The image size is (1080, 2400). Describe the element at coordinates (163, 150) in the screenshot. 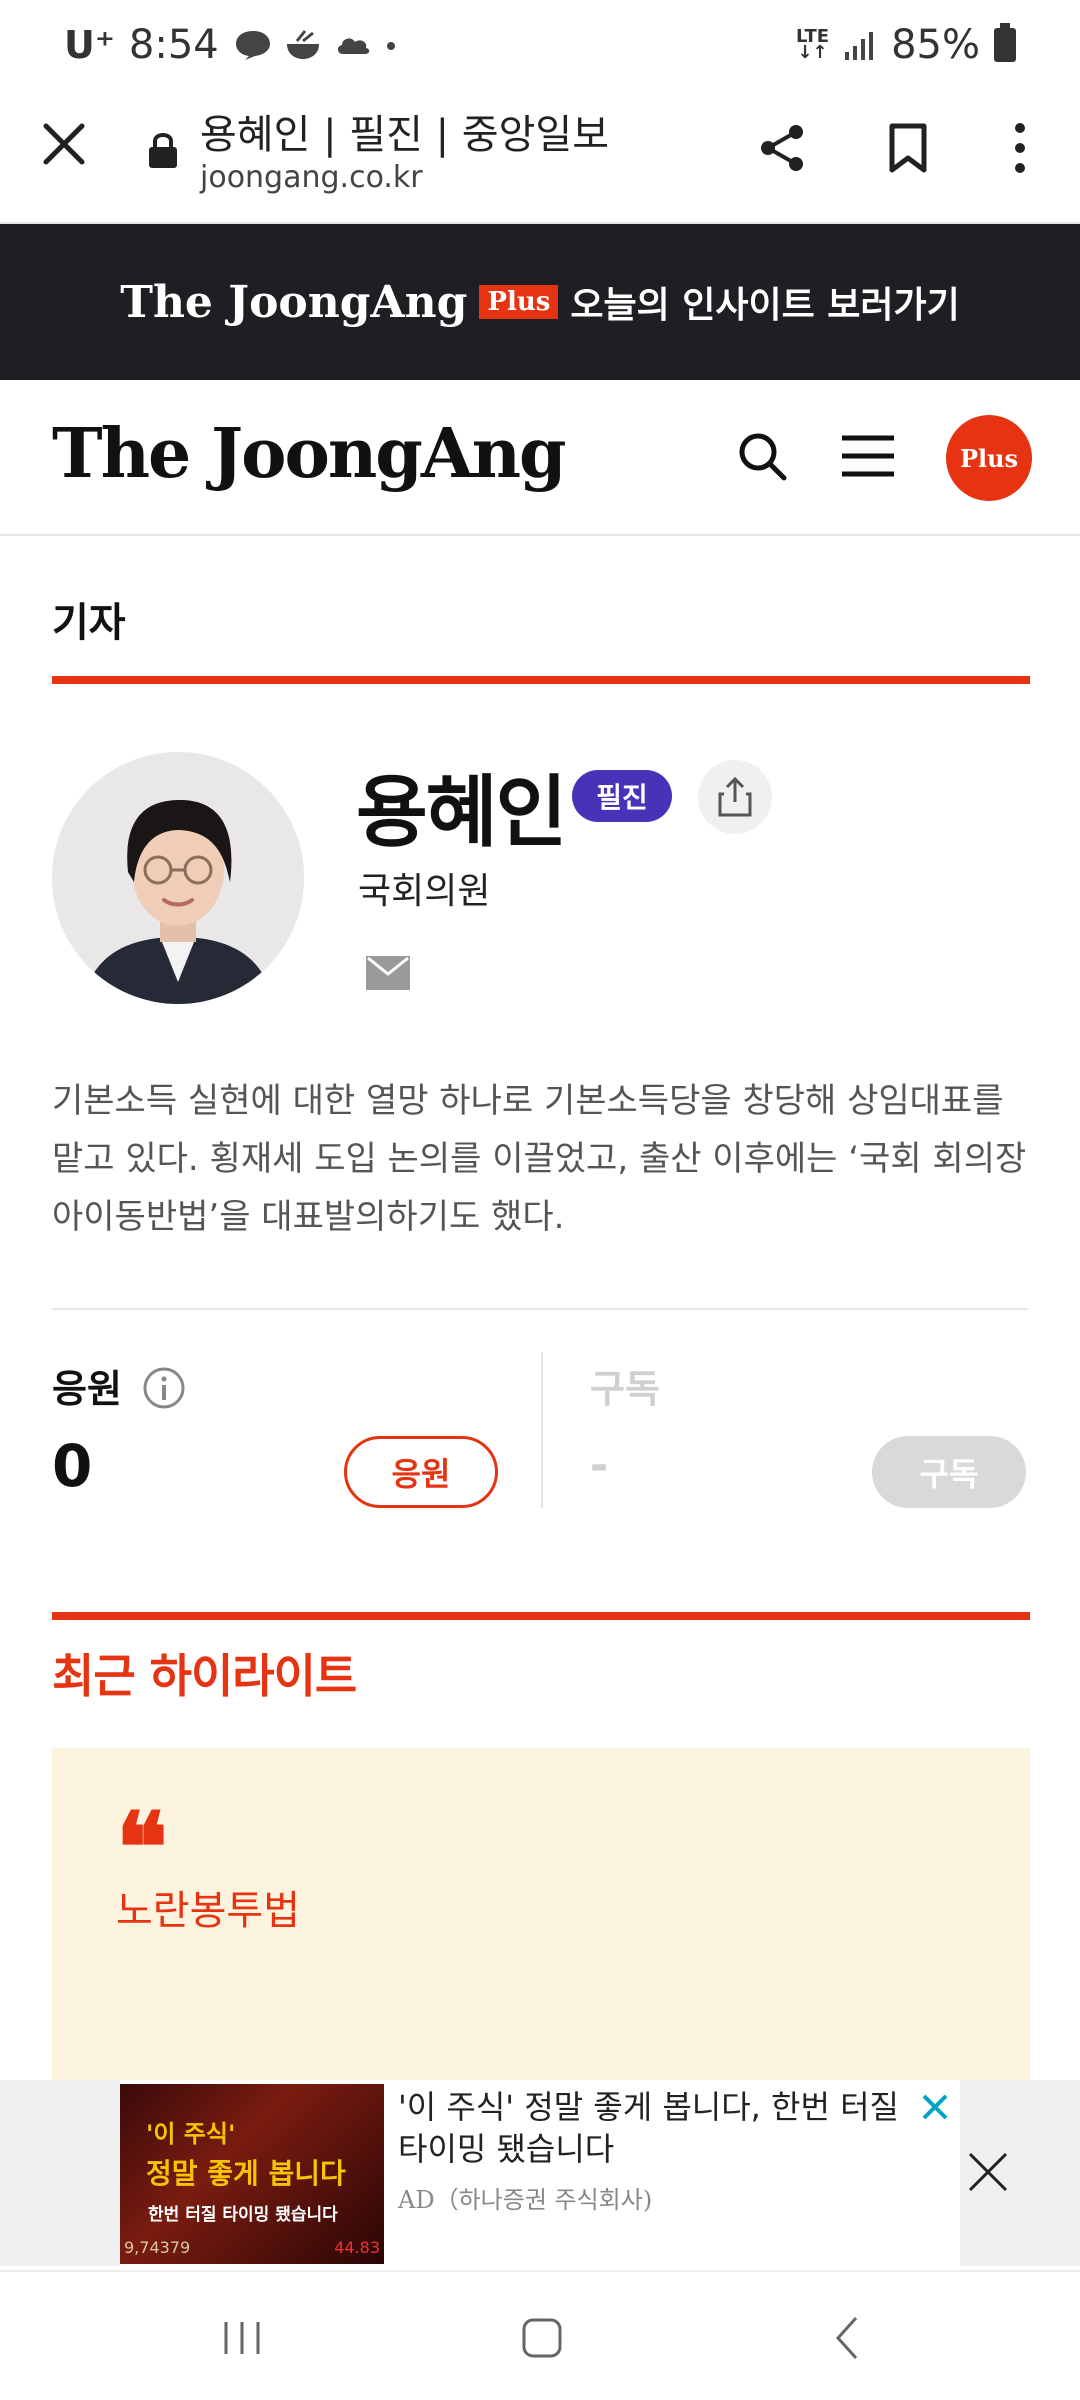

I see `lock-icon` at that location.